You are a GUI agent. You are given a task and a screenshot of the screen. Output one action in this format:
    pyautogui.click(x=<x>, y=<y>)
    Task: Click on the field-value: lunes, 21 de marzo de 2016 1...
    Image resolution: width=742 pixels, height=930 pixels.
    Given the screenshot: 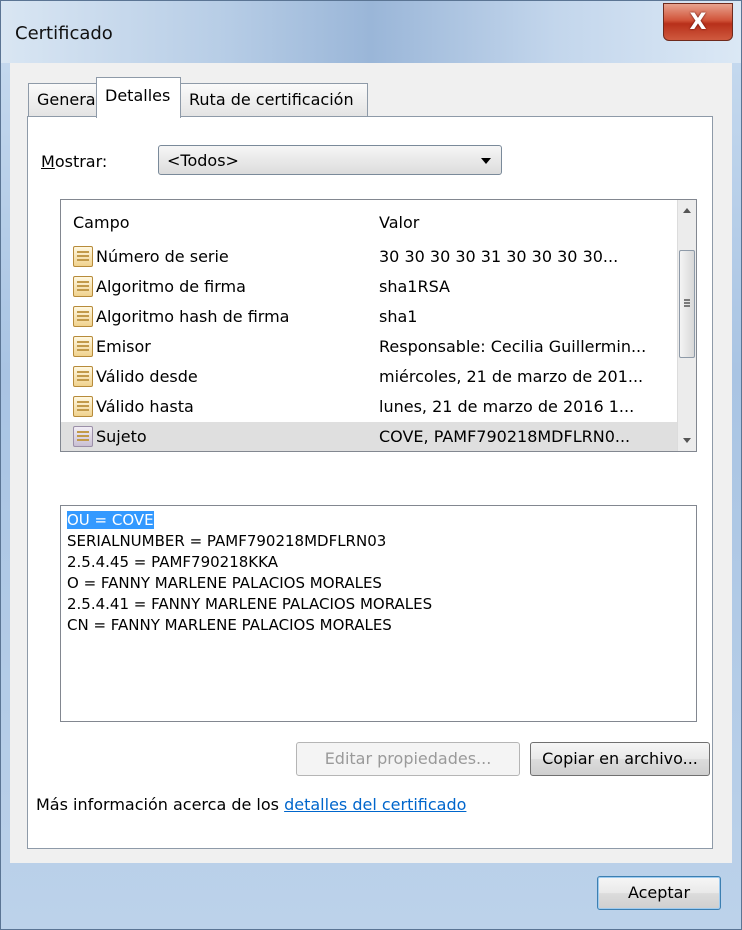 What is the action you would take?
    pyautogui.click(x=507, y=406)
    